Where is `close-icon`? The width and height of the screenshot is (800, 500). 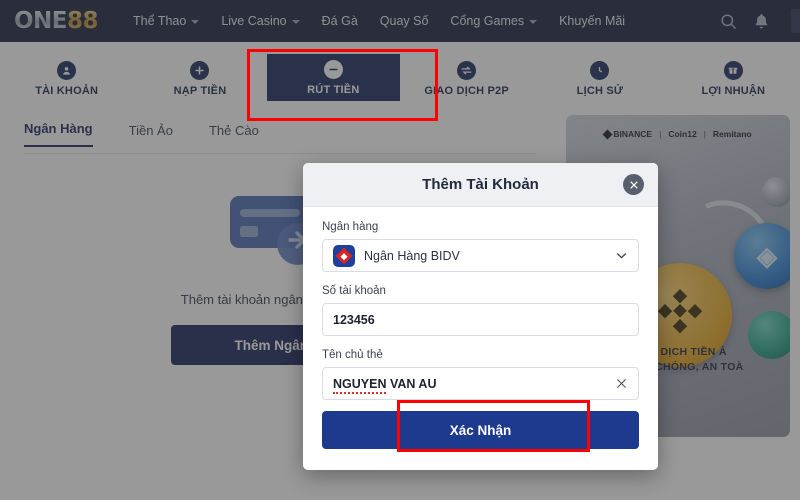
close-icon is located at coordinates (633, 184).